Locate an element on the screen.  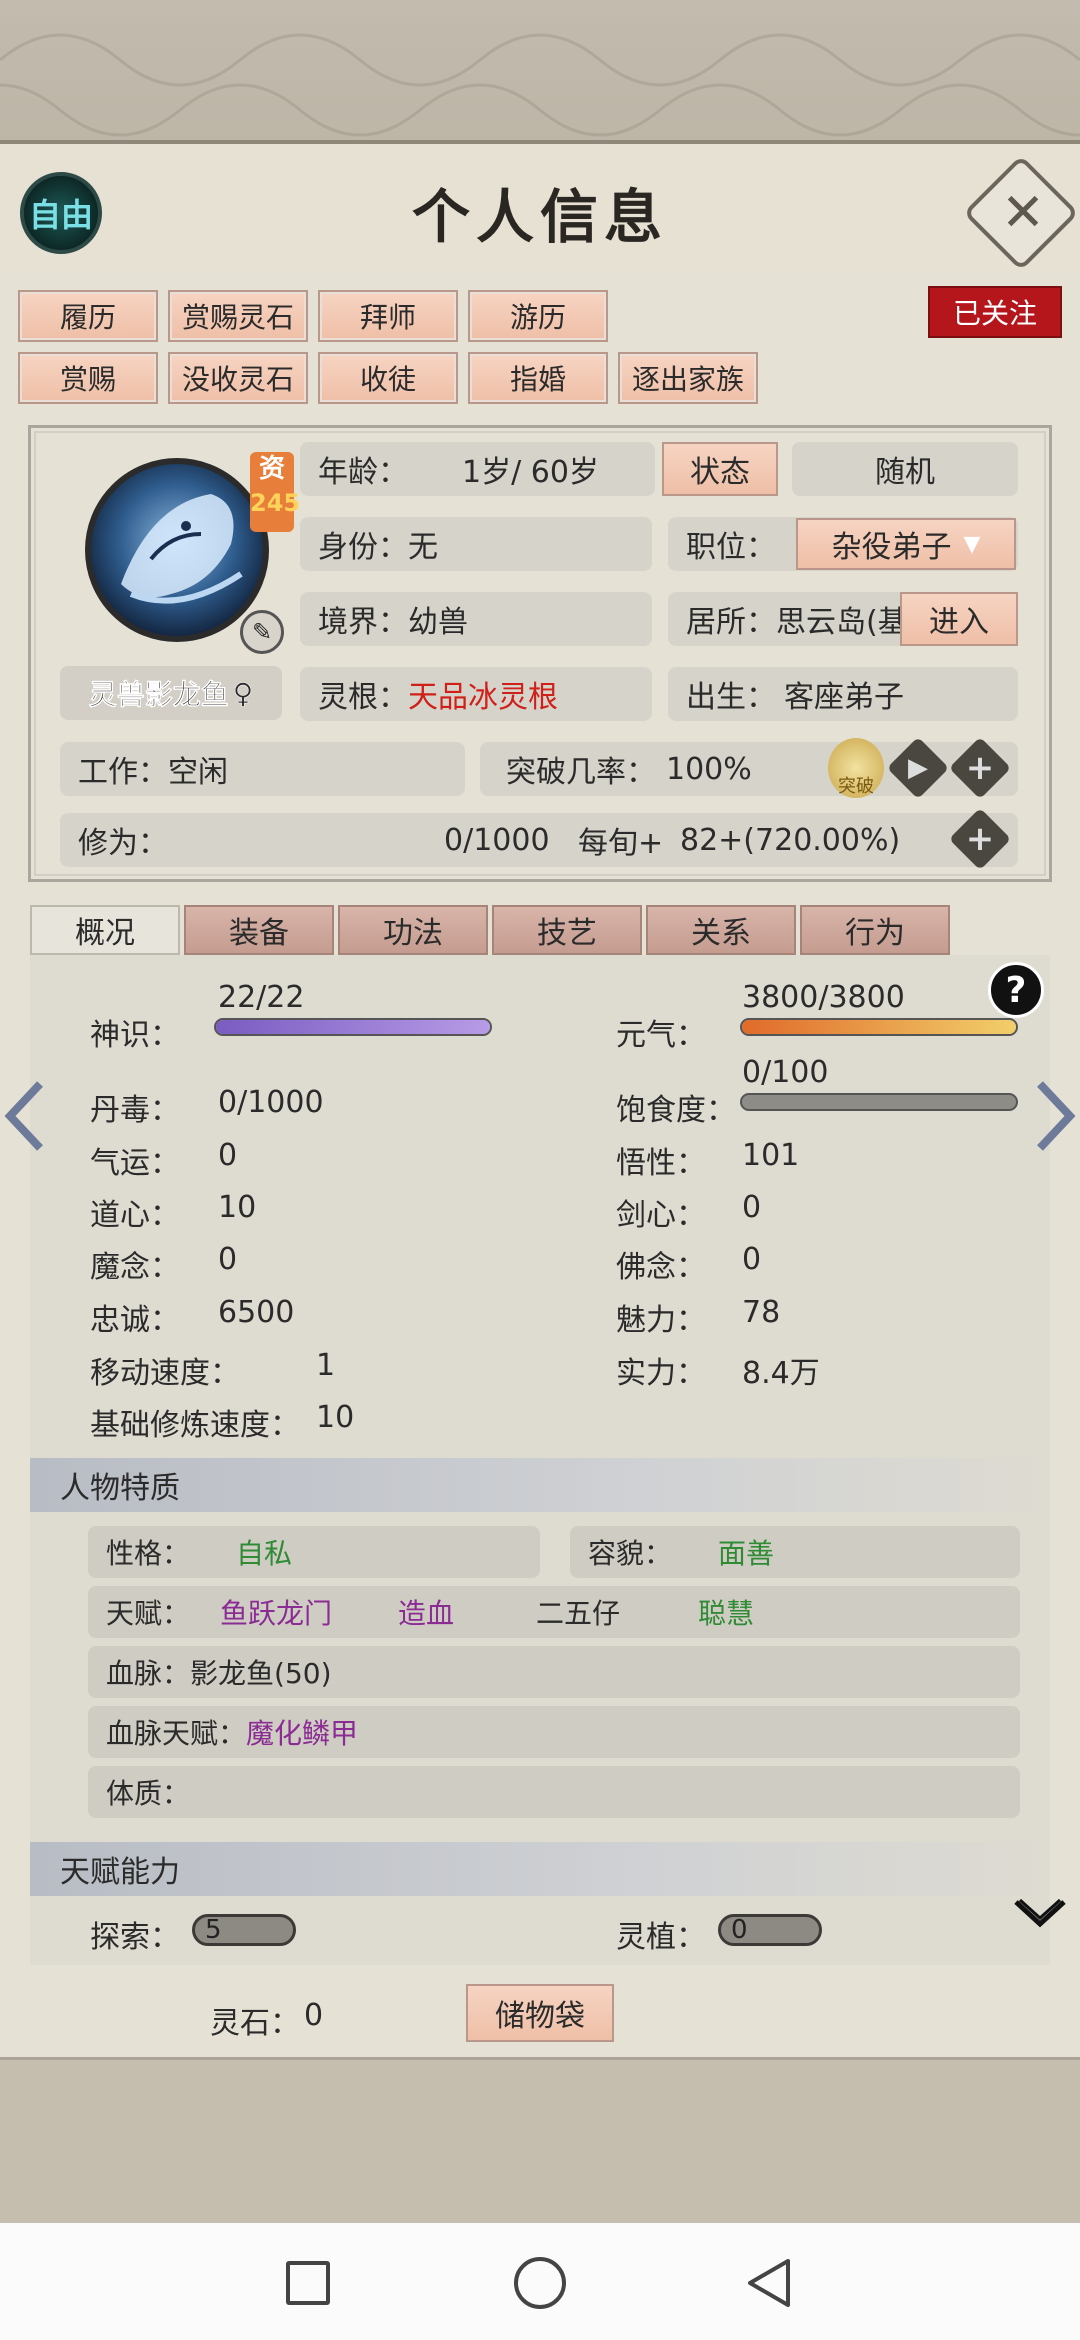
confiscate-stones-button: 没收灵石 is located at coordinates (238, 378).